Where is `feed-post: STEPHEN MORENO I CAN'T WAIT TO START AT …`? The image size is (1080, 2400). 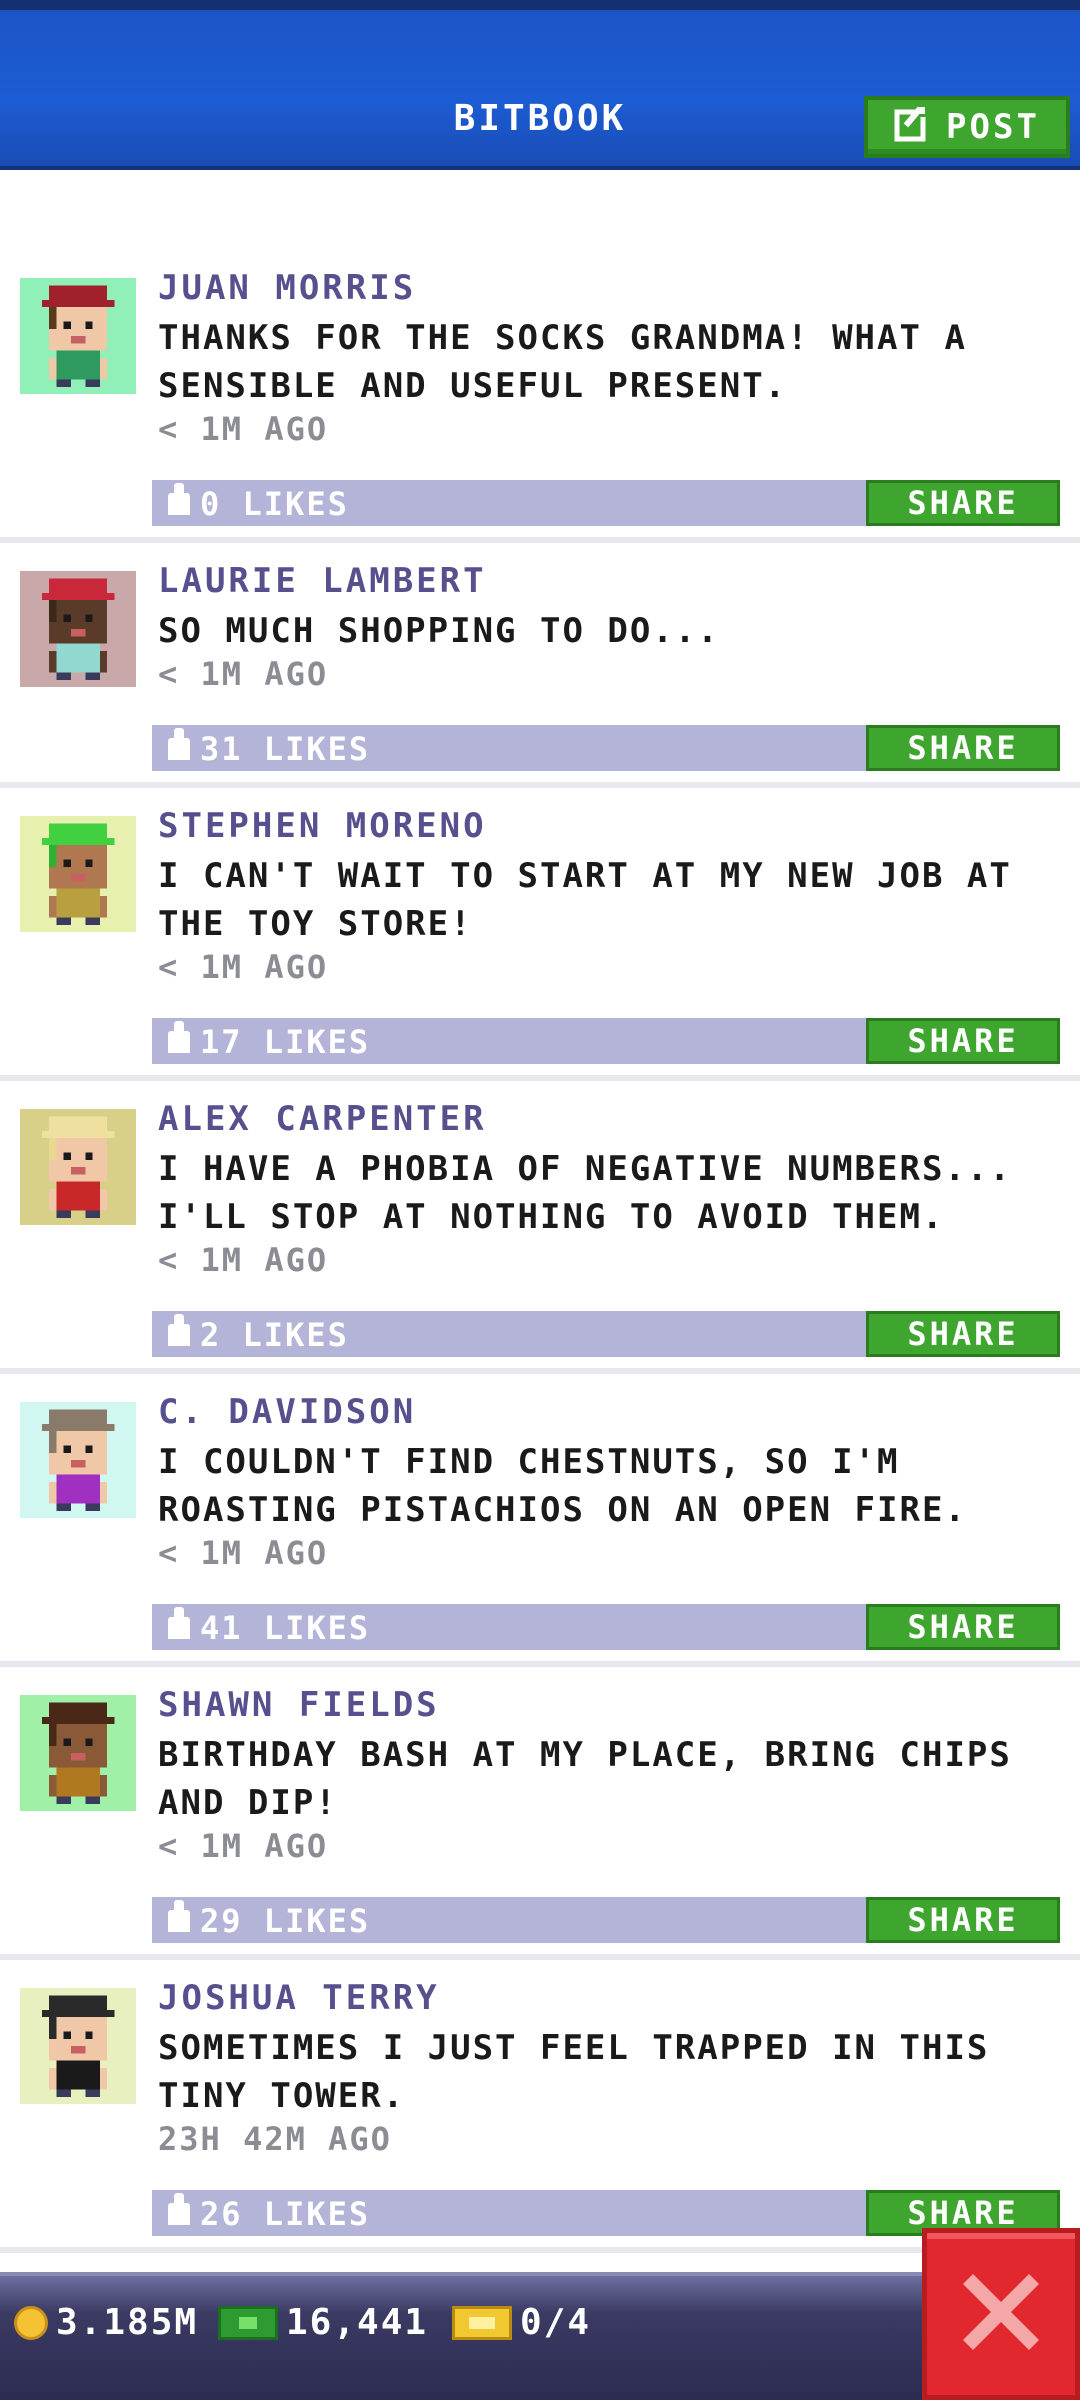 feed-post: STEPHEN MORENO I CAN'T WAIT TO START AT … is located at coordinates (540, 934).